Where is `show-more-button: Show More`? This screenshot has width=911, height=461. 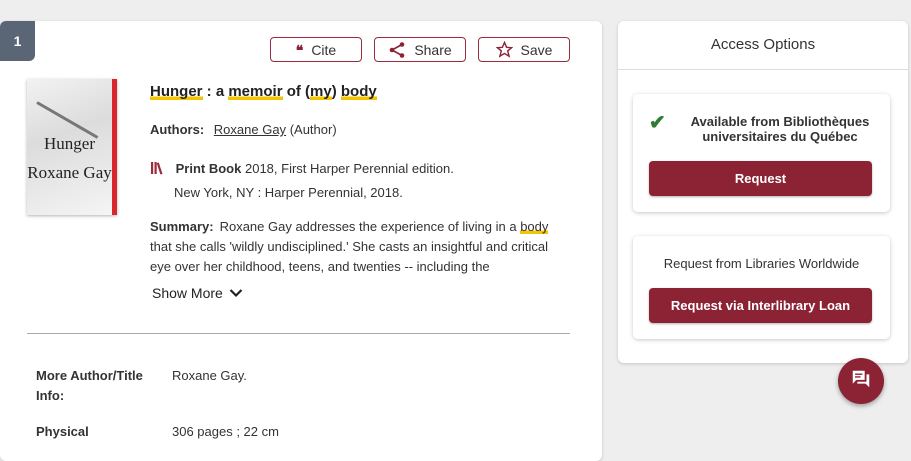 show-more-button: Show More is located at coordinates (197, 293).